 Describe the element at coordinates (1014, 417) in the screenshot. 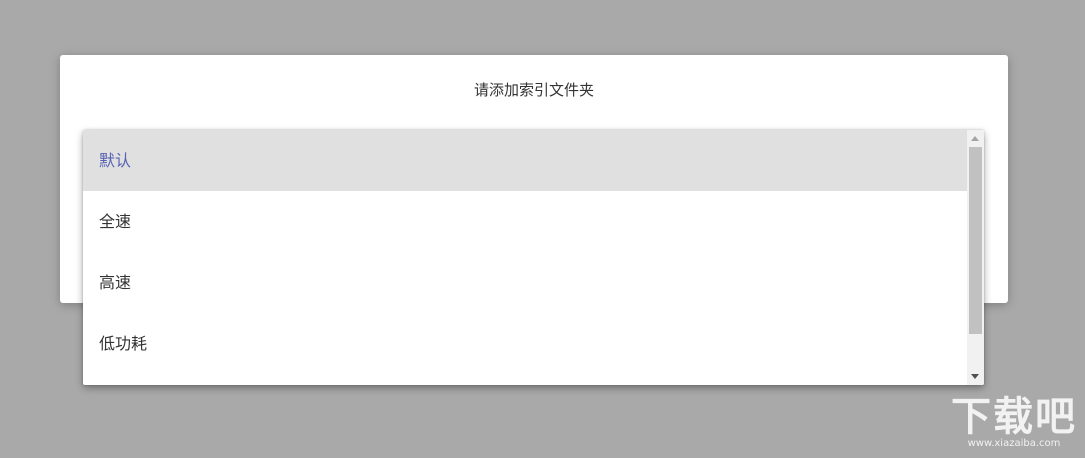

I see `watermark-logo: 下载吧` at that location.